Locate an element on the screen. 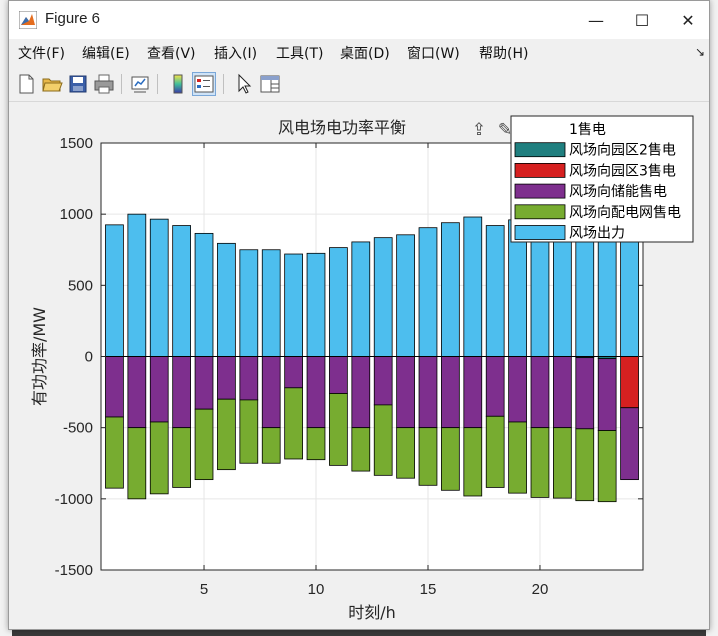 The image size is (718, 636). new-file-icon is located at coordinates (26, 84).